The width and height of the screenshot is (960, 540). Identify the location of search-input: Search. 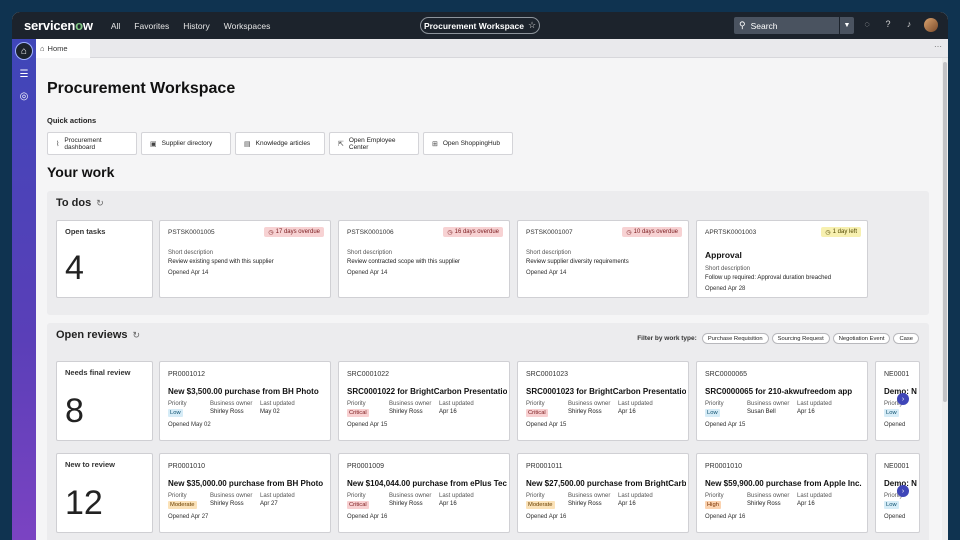
(795, 26).